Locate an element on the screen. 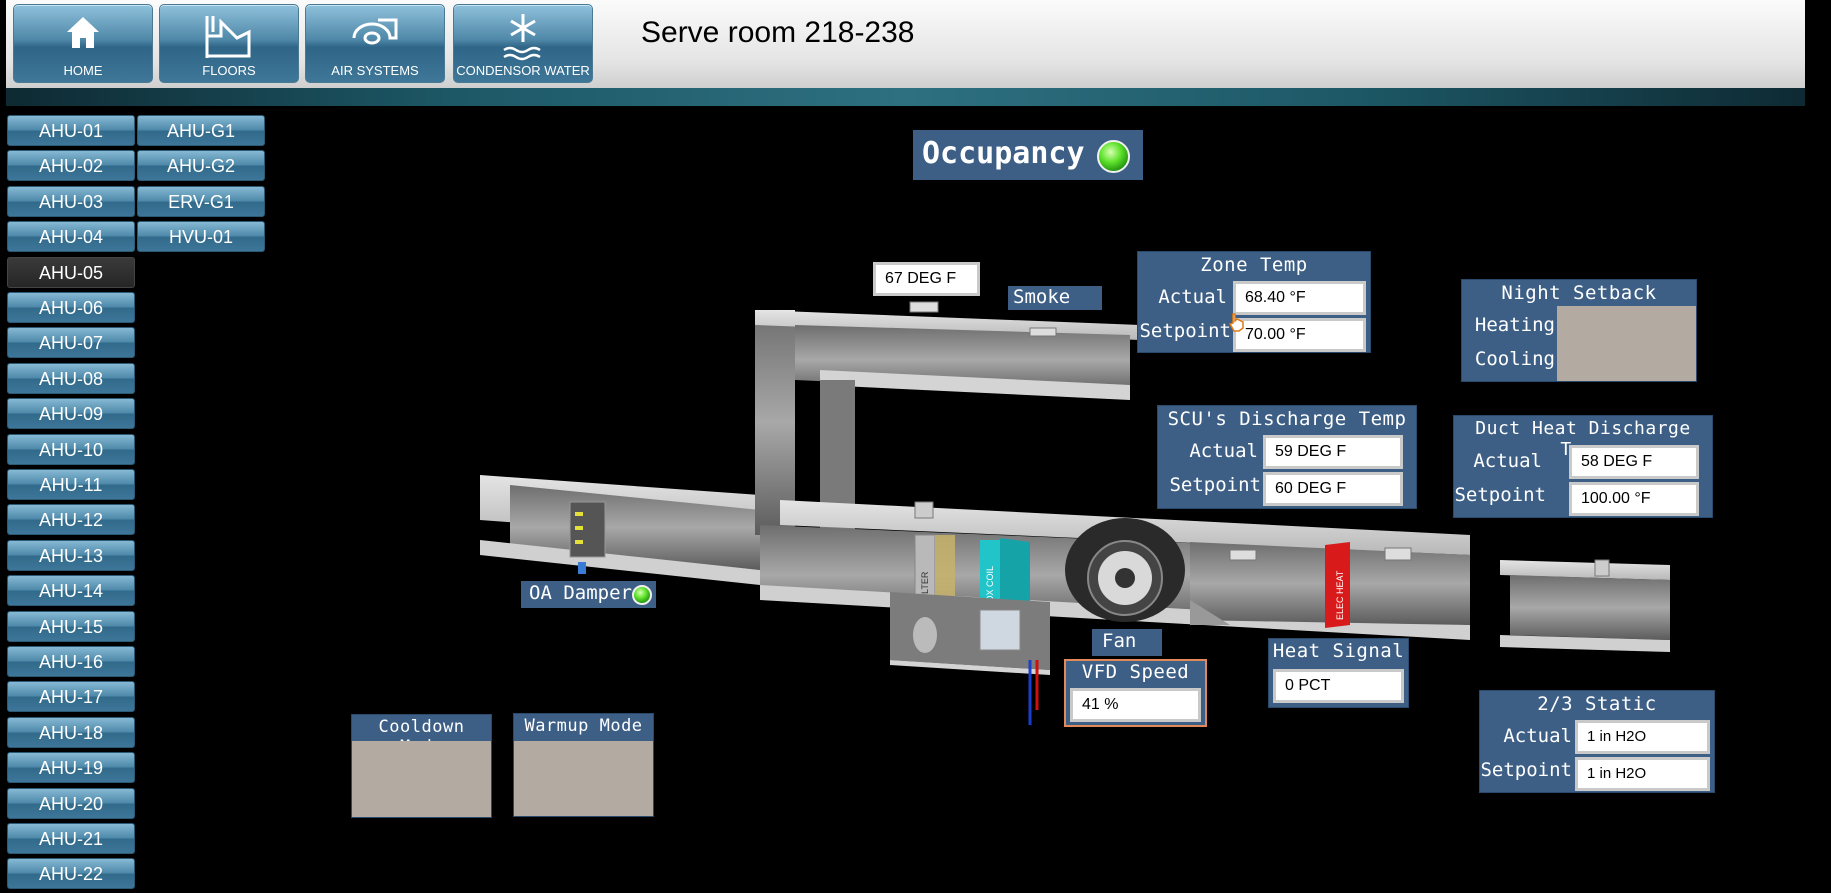  dx-coil-label: DX COIL is located at coordinates (990, 584).